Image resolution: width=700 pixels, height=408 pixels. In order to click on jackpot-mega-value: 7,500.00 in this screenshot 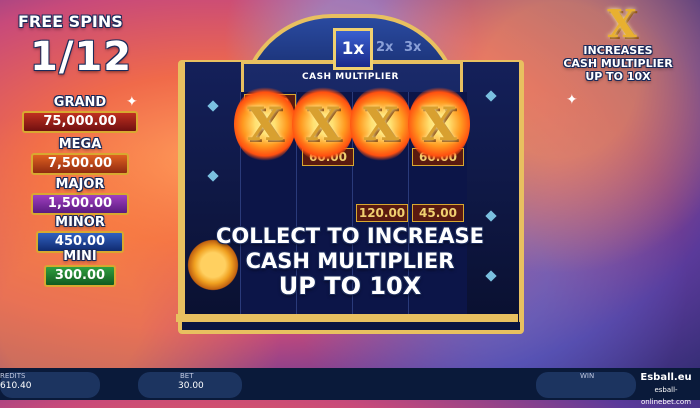, I will do `click(80, 164)`.